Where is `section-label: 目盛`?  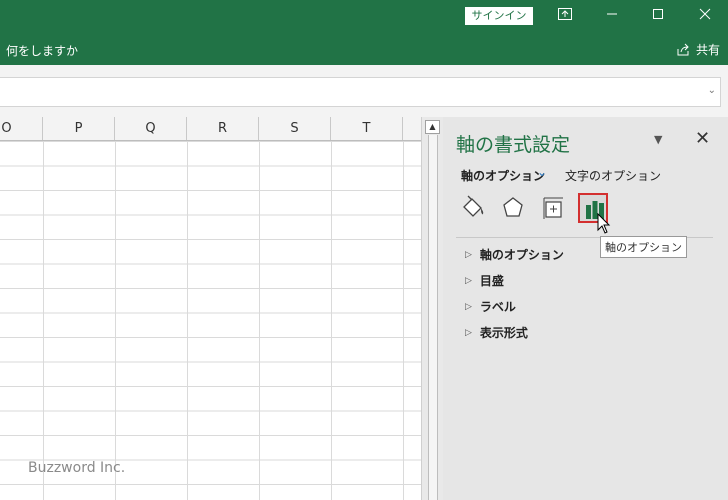
section-label: 目盛 is located at coordinates (491, 281).